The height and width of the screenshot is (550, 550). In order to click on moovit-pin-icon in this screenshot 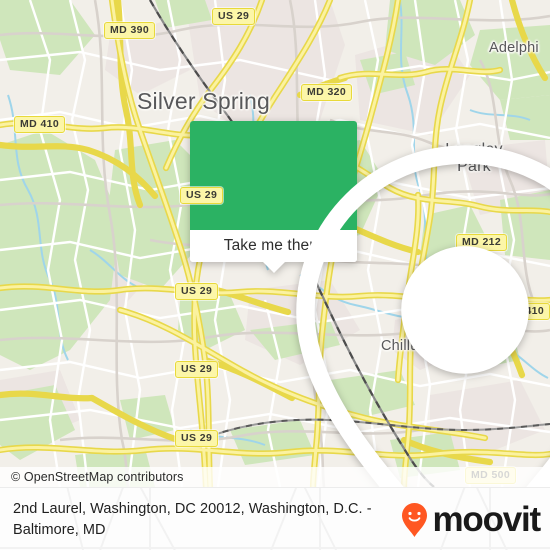, I will do `click(415, 519)`.